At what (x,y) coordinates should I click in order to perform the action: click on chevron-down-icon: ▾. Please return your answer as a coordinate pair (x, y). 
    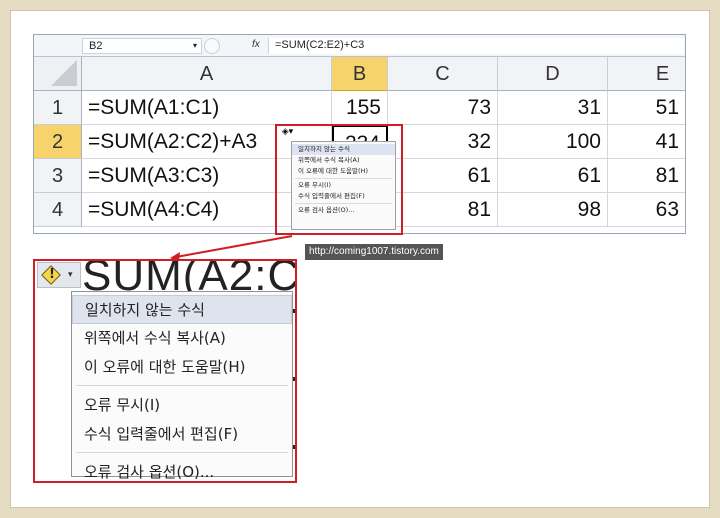
    Looking at the image, I should click on (70, 275).